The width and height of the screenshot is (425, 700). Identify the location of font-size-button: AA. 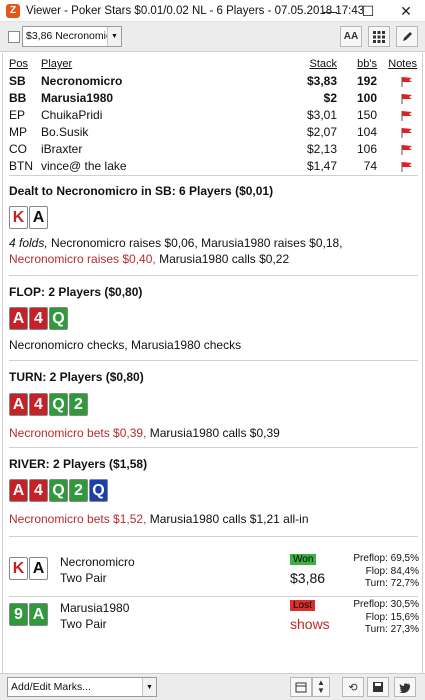
(351, 36).